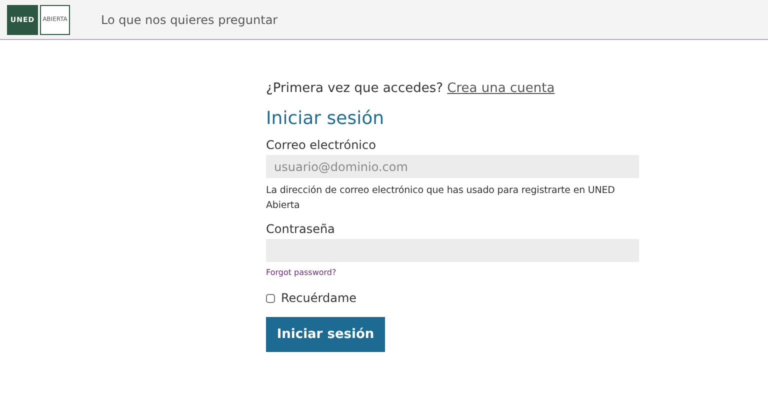  What do you see at coordinates (441, 198) in the screenshot?
I see `help-text: La dirección de correo electrónico que has usado para registrarte en UNED Abierta` at bounding box center [441, 198].